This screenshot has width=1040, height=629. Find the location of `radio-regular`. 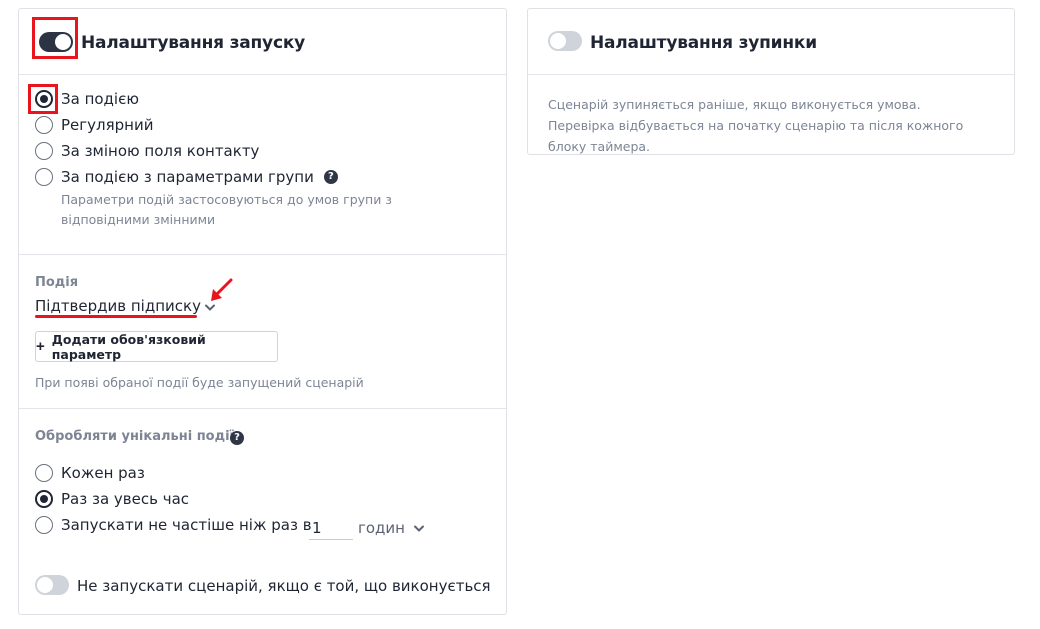

radio-regular is located at coordinates (44, 125).